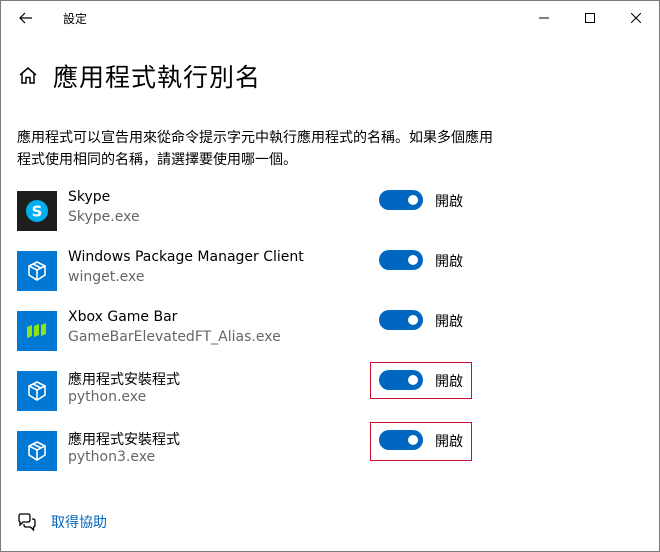  What do you see at coordinates (257, 211) in the screenshot?
I see `alias-item-skype: S Skype Skype.exe 開啟` at bounding box center [257, 211].